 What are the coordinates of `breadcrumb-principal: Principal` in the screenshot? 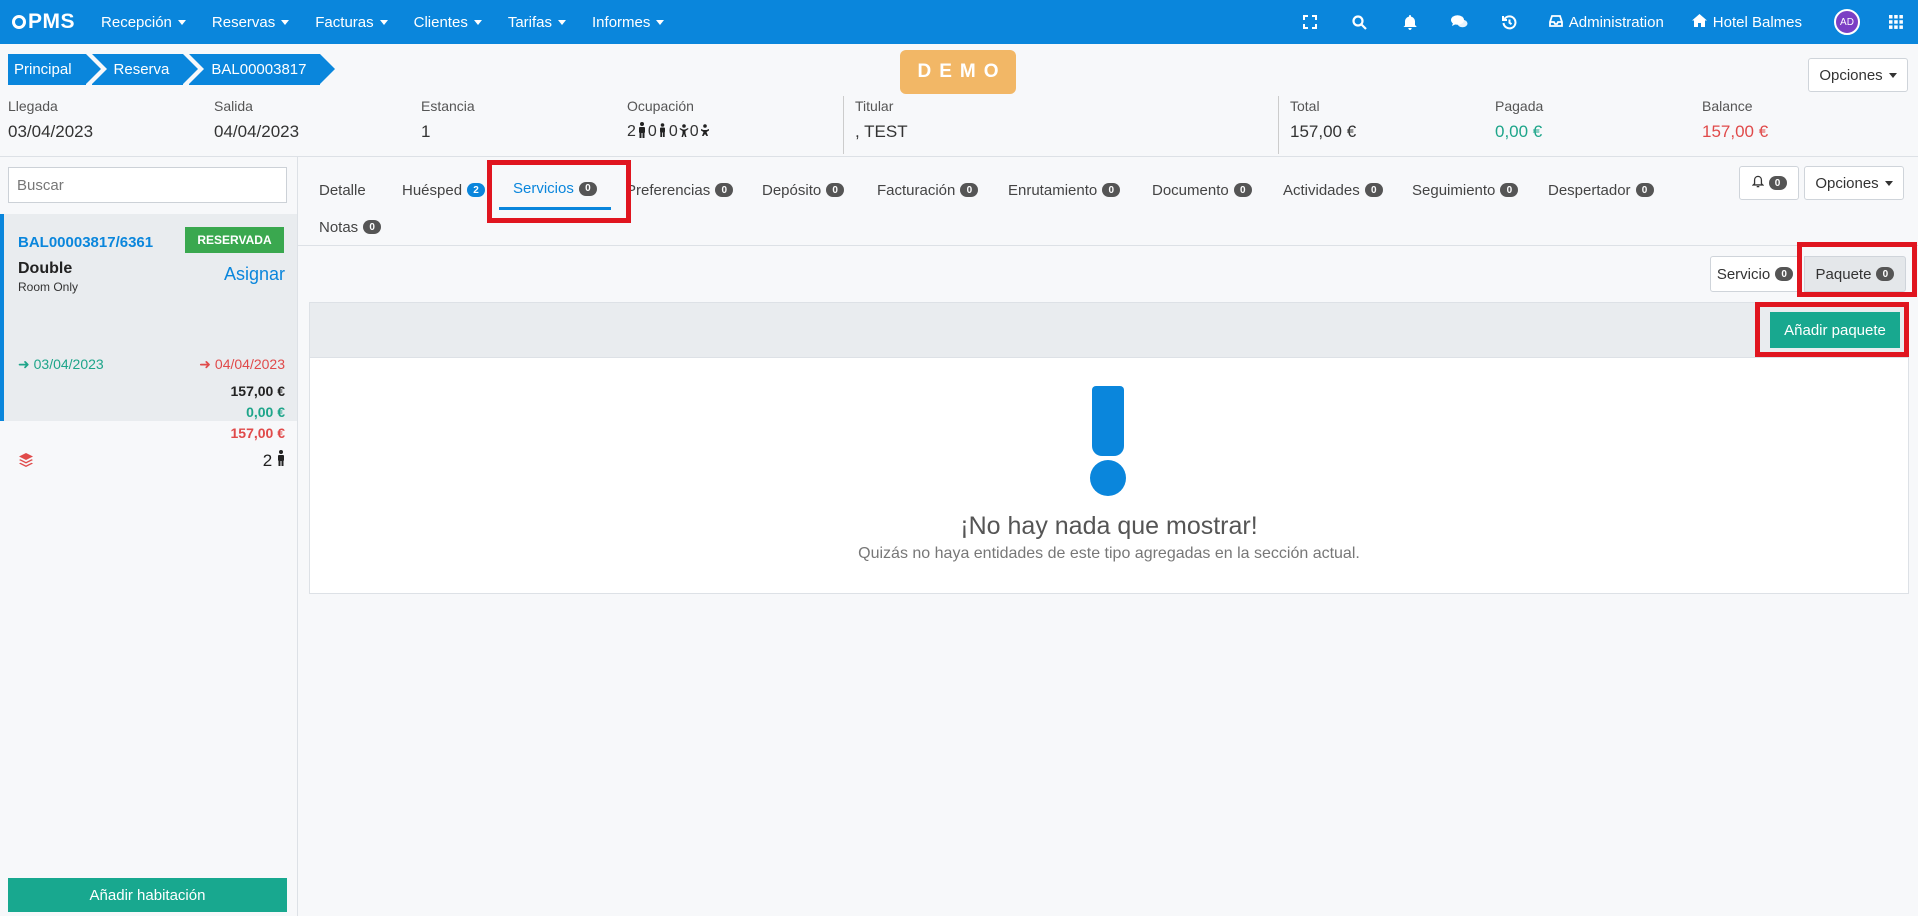 It's located at (54, 69).